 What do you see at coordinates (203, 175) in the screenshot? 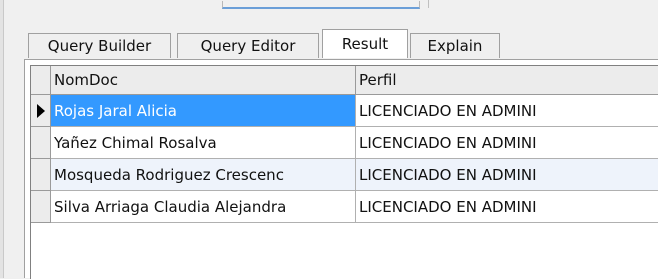
I see `cell-nomdoc: Mosqueda Rodriguez Crescenc` at bounding box center [203, 175].